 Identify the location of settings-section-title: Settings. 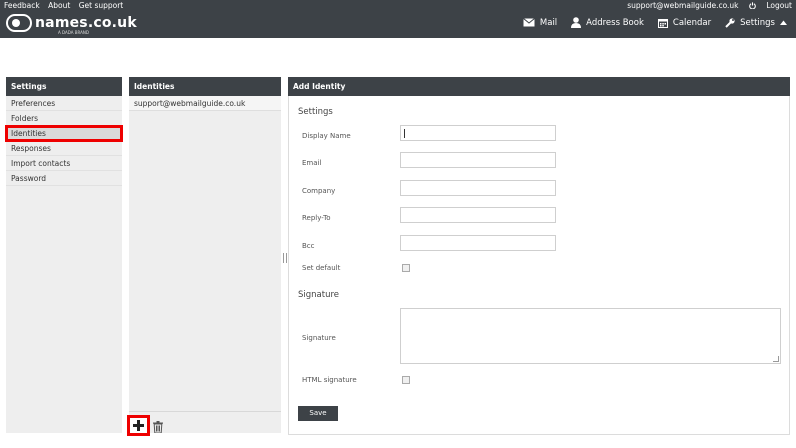
(315, 112).